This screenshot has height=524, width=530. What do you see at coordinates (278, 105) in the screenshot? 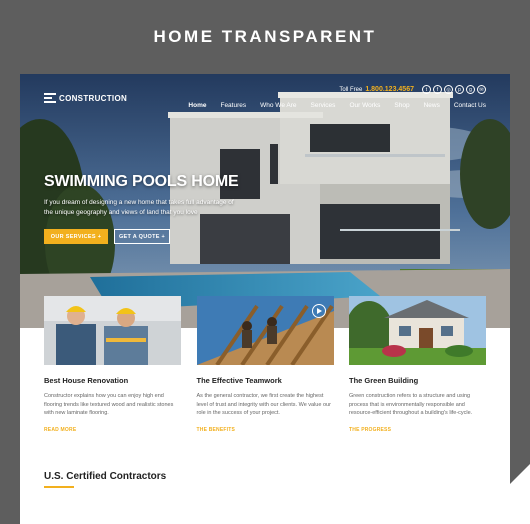
I see `nav-who-we-are: Who We Are` at bounding box center [278, 105].